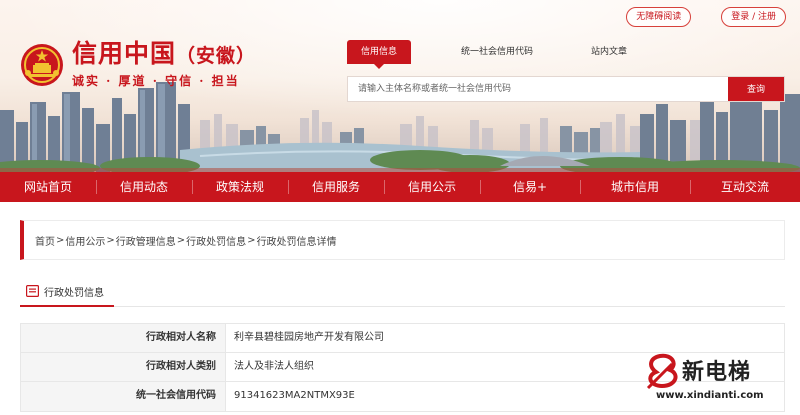 The width and height of the screenshot is (800, 415). Describe the element at coordinates (662, 371) in the screenshot. I see `watermark-logo-icon` at that location.